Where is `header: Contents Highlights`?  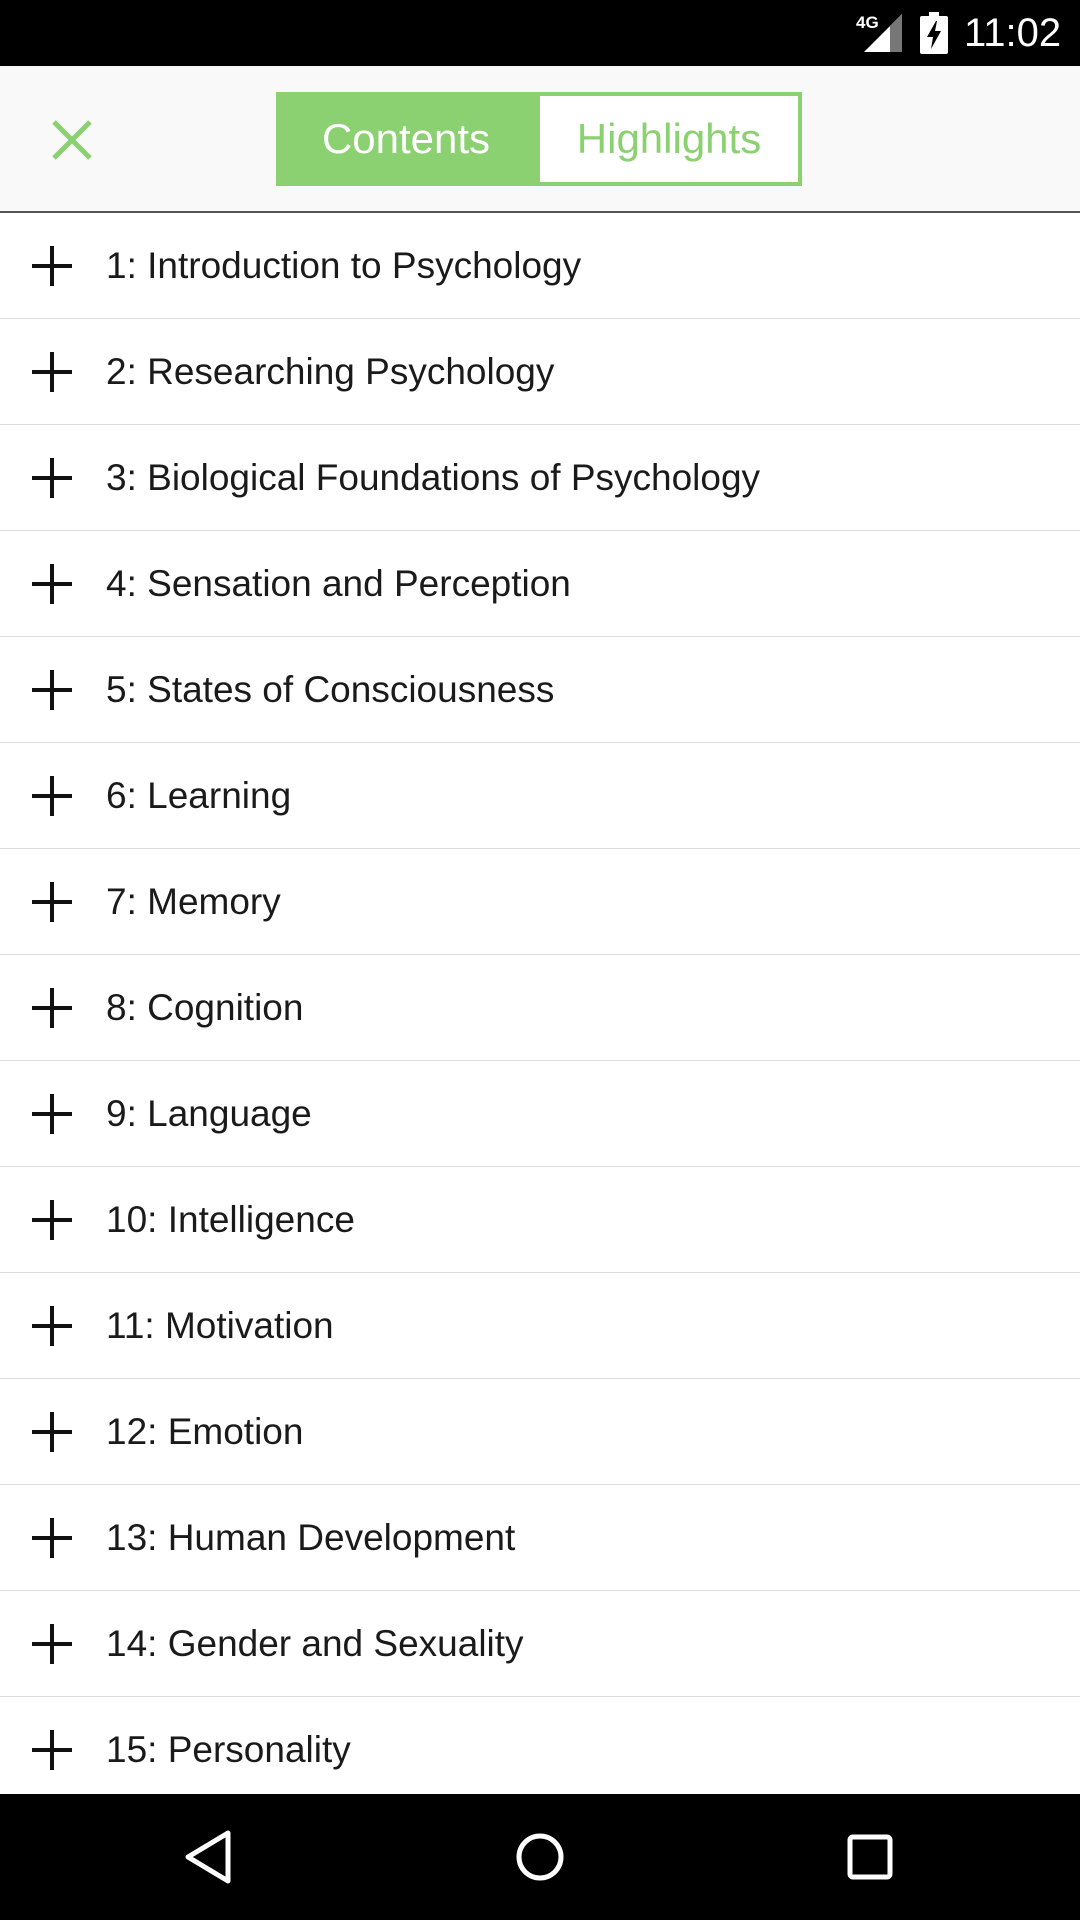 header: Contents Highlights is located at coordinates (540, 139).